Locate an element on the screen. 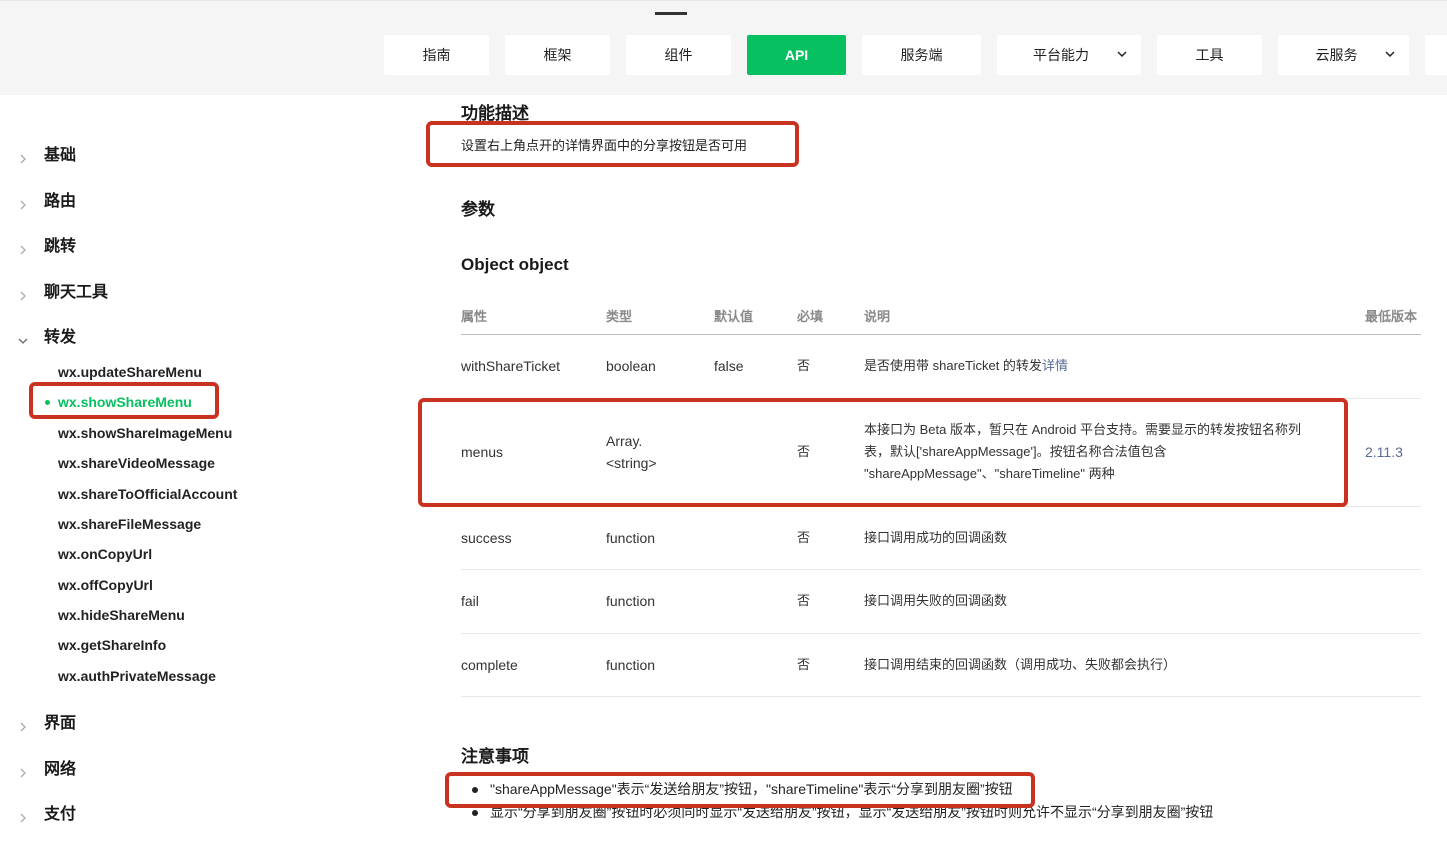 The height and width of the screenshot is (849, 1447). notes-heading: 注意事项 is located at coordinates (495, 756).